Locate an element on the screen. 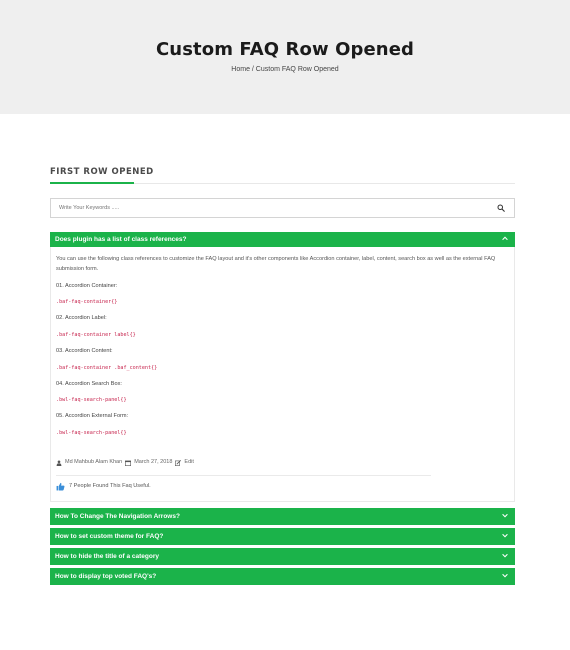 The height and width of the screenshot is (650, 570). search-icon is located at coordinates (501, 208).